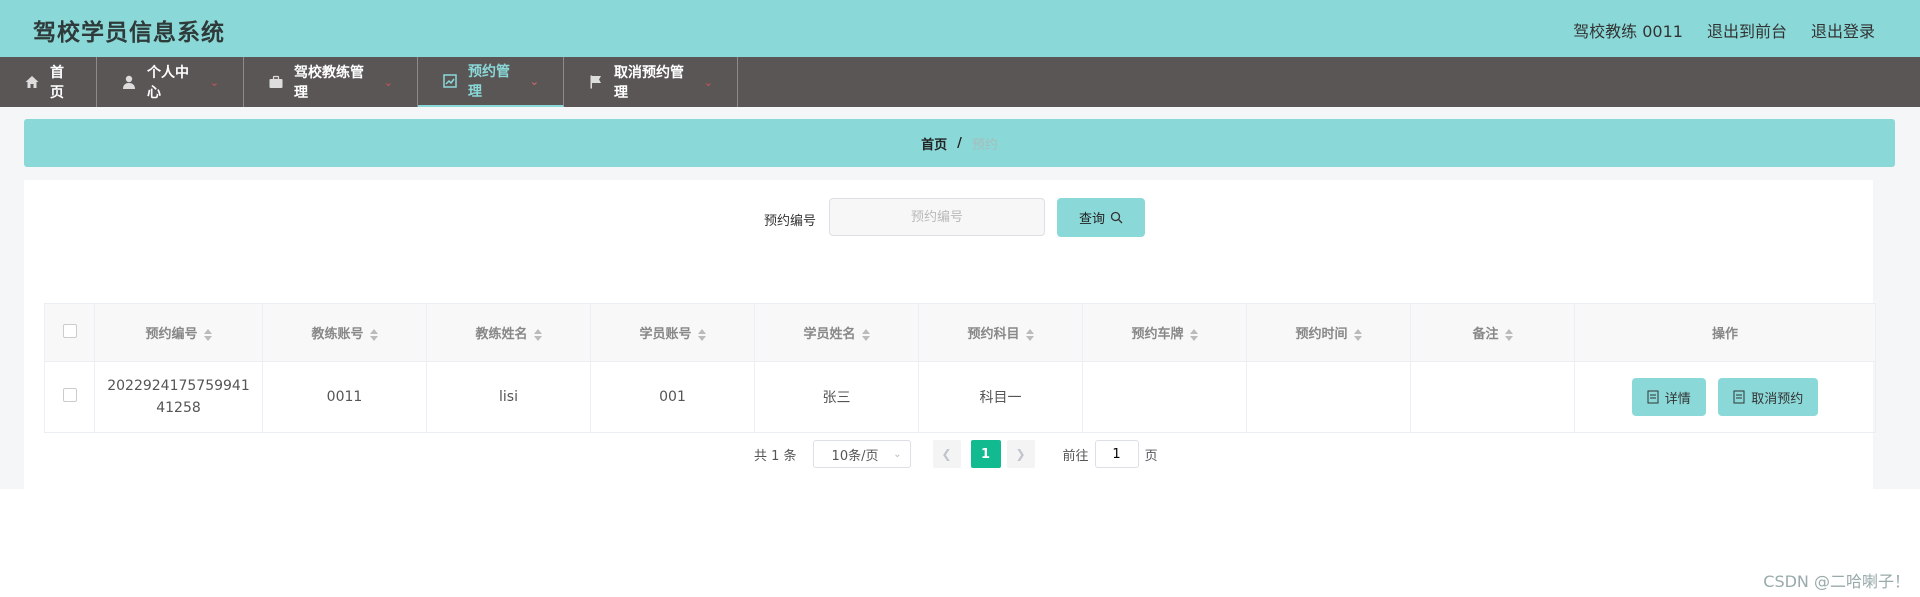  I want to click on search-button: 查询, so click(1101, 217).